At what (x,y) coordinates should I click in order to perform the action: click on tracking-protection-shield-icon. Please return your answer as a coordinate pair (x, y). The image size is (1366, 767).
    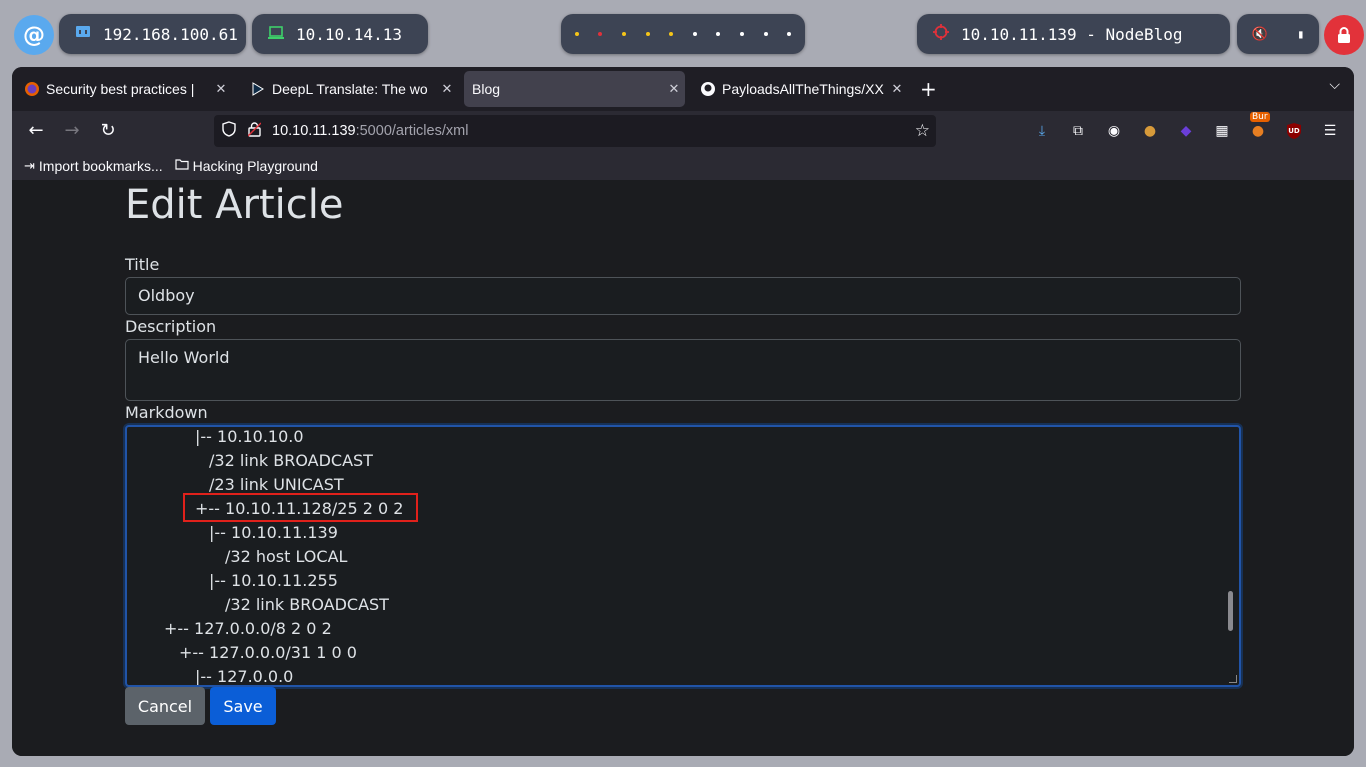
    Looking at the image, I should click on (232, 131).